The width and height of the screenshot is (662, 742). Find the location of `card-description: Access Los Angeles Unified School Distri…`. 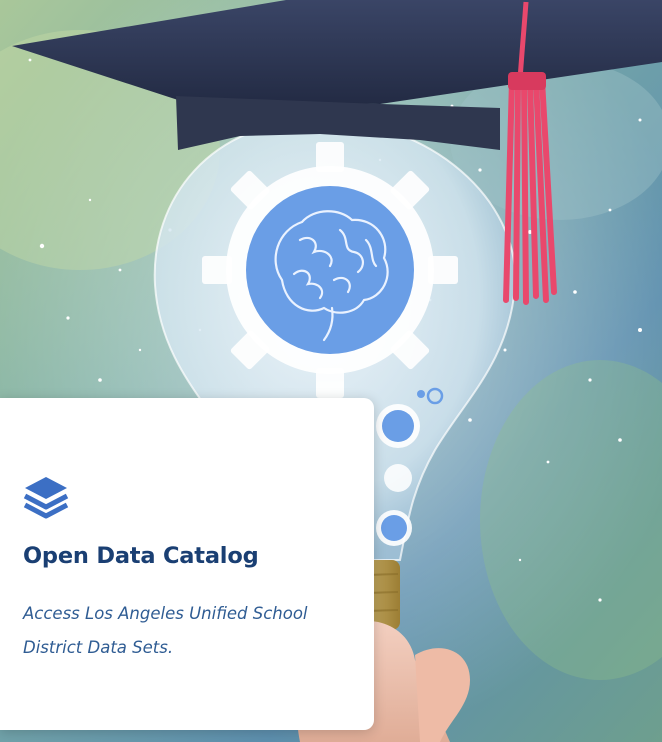

card-description: Access Los Angeles Unified School Distri… is located at coordinates (165, 630).